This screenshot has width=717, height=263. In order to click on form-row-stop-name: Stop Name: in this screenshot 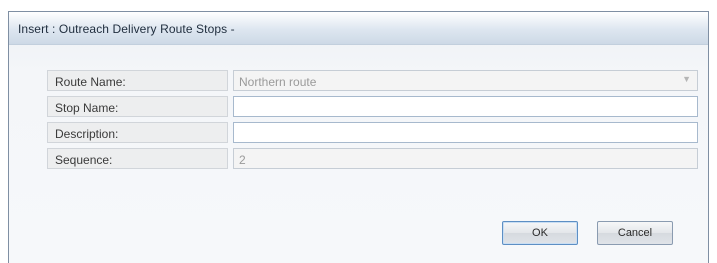, I will do `click(372, 109)`.